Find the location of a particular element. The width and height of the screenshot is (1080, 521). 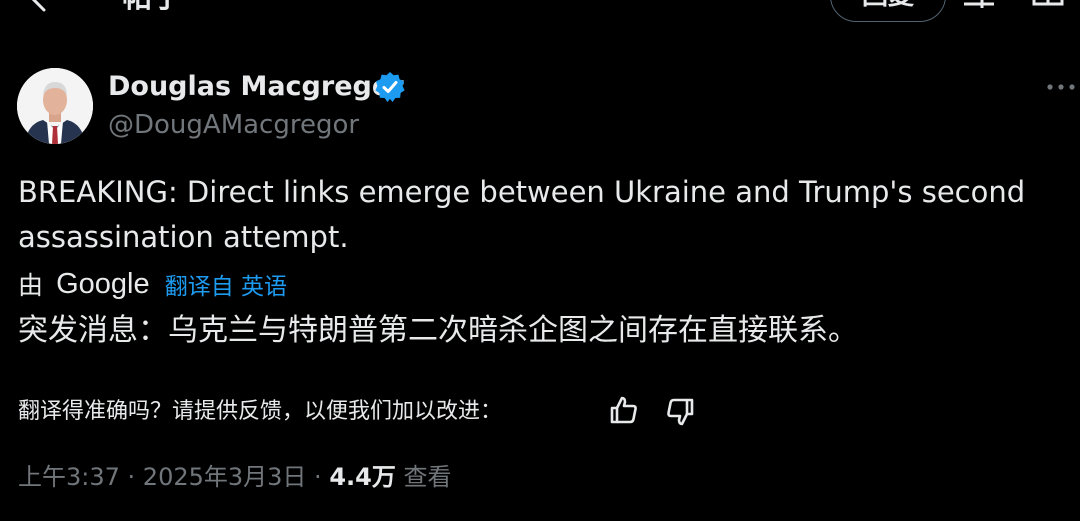

author-avatar is located at coordinates (55, 106).